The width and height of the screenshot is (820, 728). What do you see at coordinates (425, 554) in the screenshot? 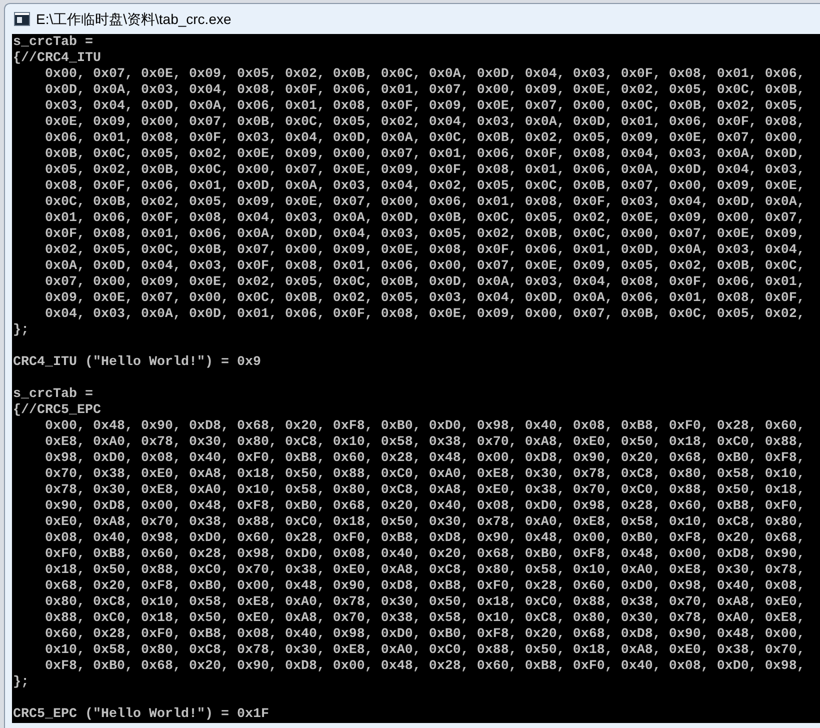
I see `table-row-text: 0xF0, 0xB8, 0x60, 0x28, 0x98, 0xD0, 0x08, 0x40, 0x20, 0x68, 0xB0, 0xF8, 0x48, 0x00, 0xD8, 0x90,` at bounding box center [425, 554].